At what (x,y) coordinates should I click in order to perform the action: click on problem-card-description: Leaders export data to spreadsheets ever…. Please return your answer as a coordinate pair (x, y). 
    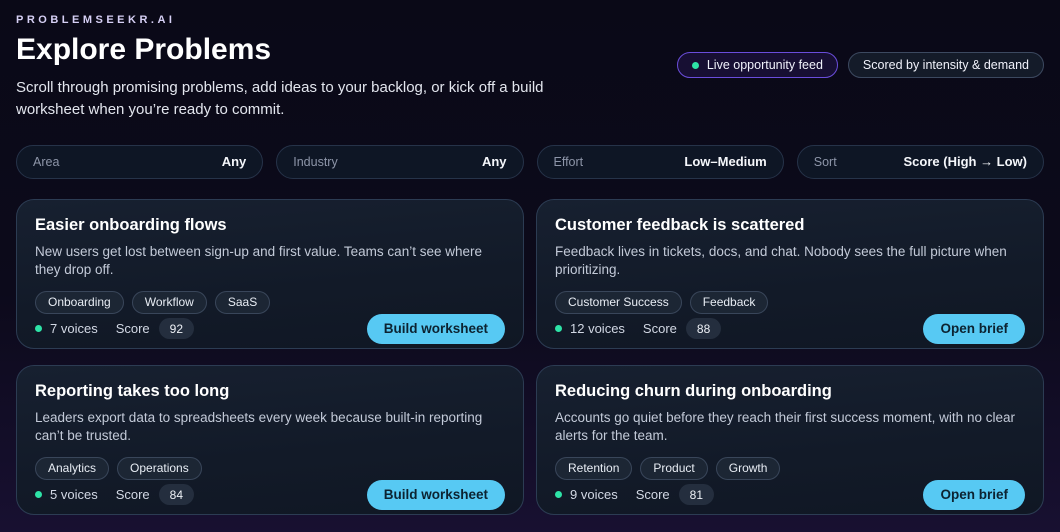
    Looking at the image, I should click on (259, 426).